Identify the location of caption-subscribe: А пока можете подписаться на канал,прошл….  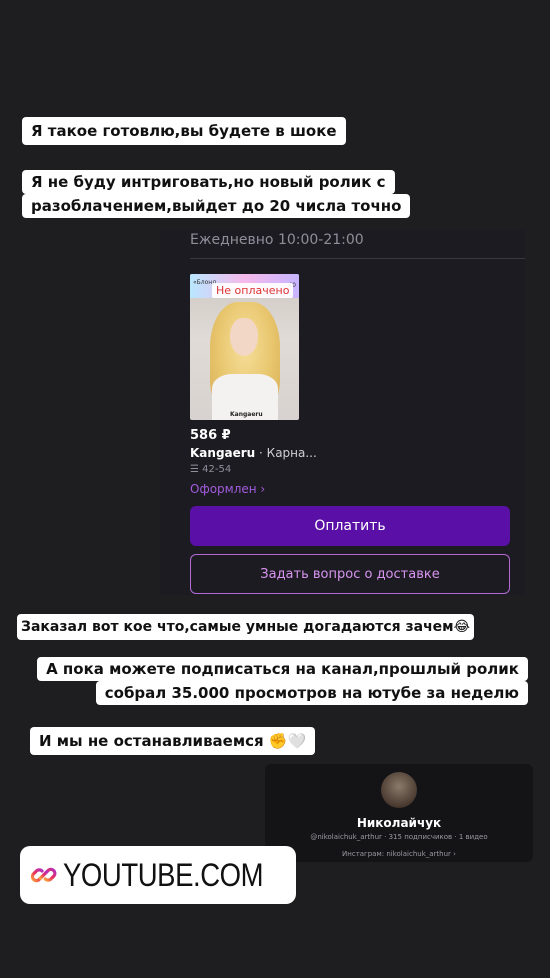
(282, 681).